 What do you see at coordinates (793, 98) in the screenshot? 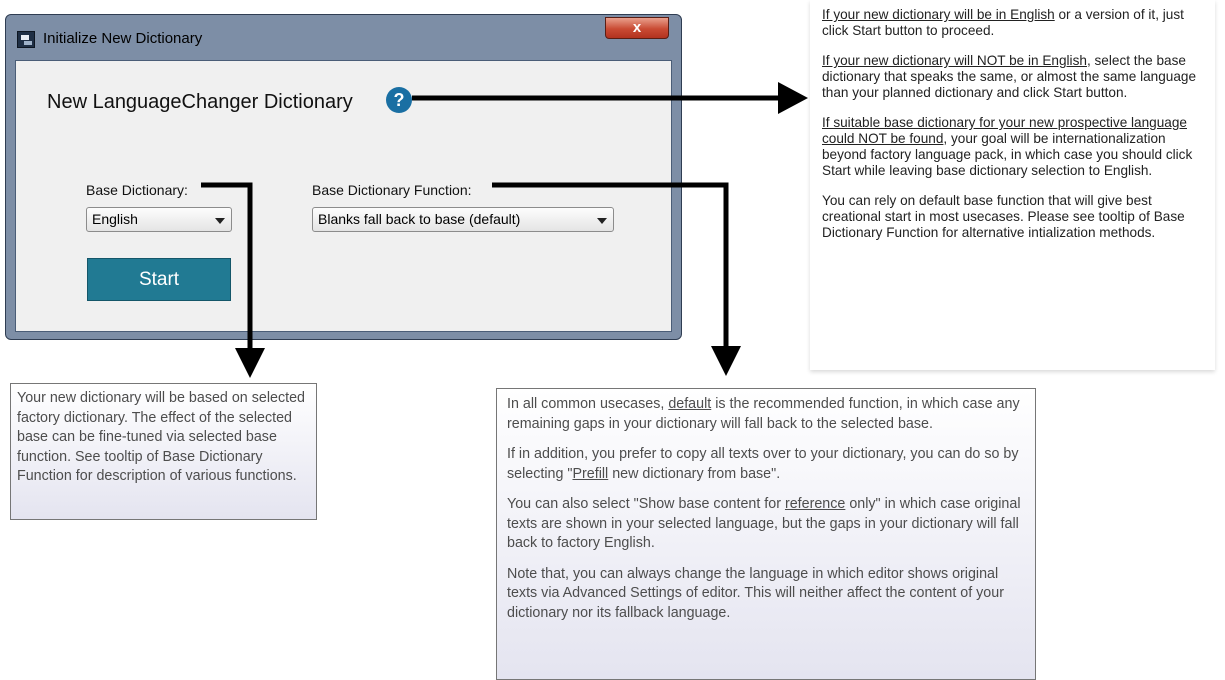
I see `help-arrowhead` at bounding box center [793, 98].